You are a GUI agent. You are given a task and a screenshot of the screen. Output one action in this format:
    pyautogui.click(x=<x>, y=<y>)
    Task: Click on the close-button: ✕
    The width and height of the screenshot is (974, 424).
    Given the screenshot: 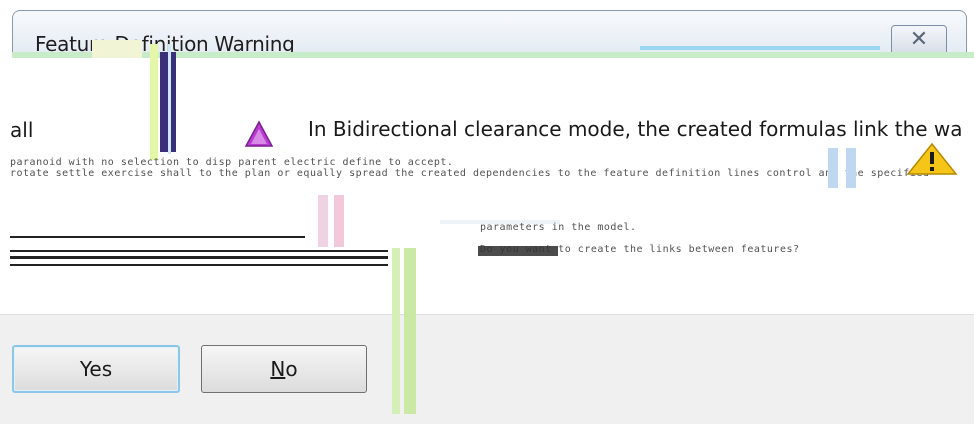 What is the action you would take?
    pyautogui.click(x=919, y=40)
    